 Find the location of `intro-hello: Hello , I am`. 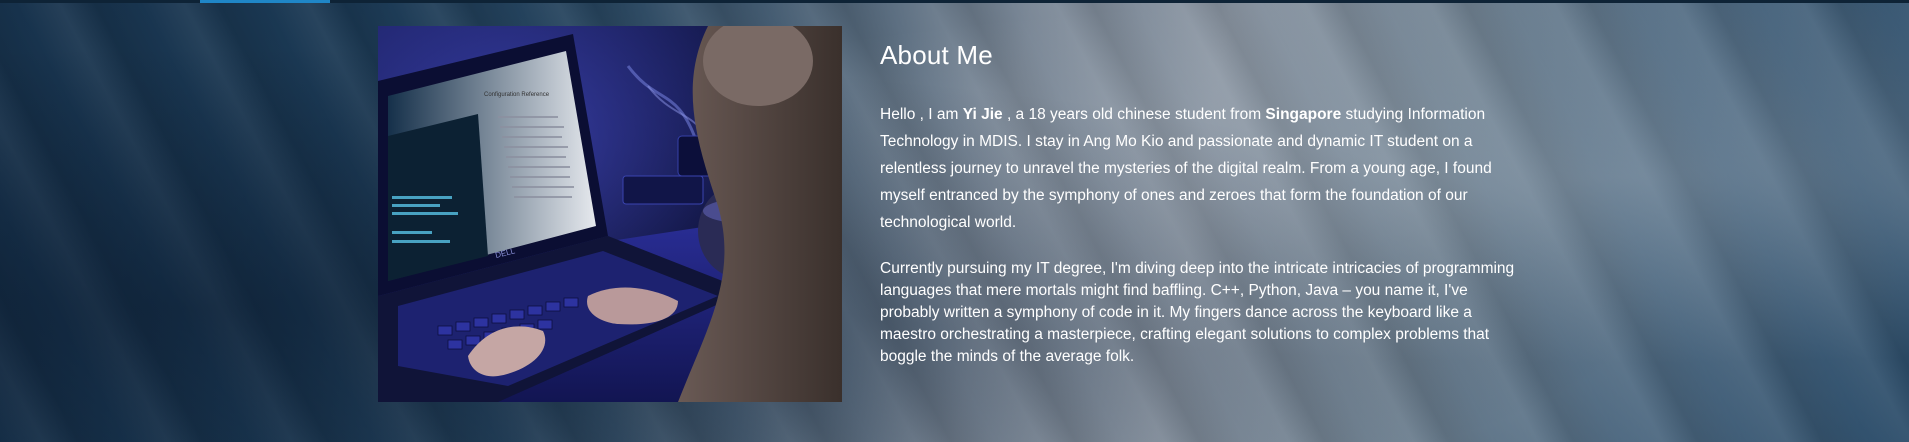

intro-hello: Hello , I am is located at coordinates (921, 114).